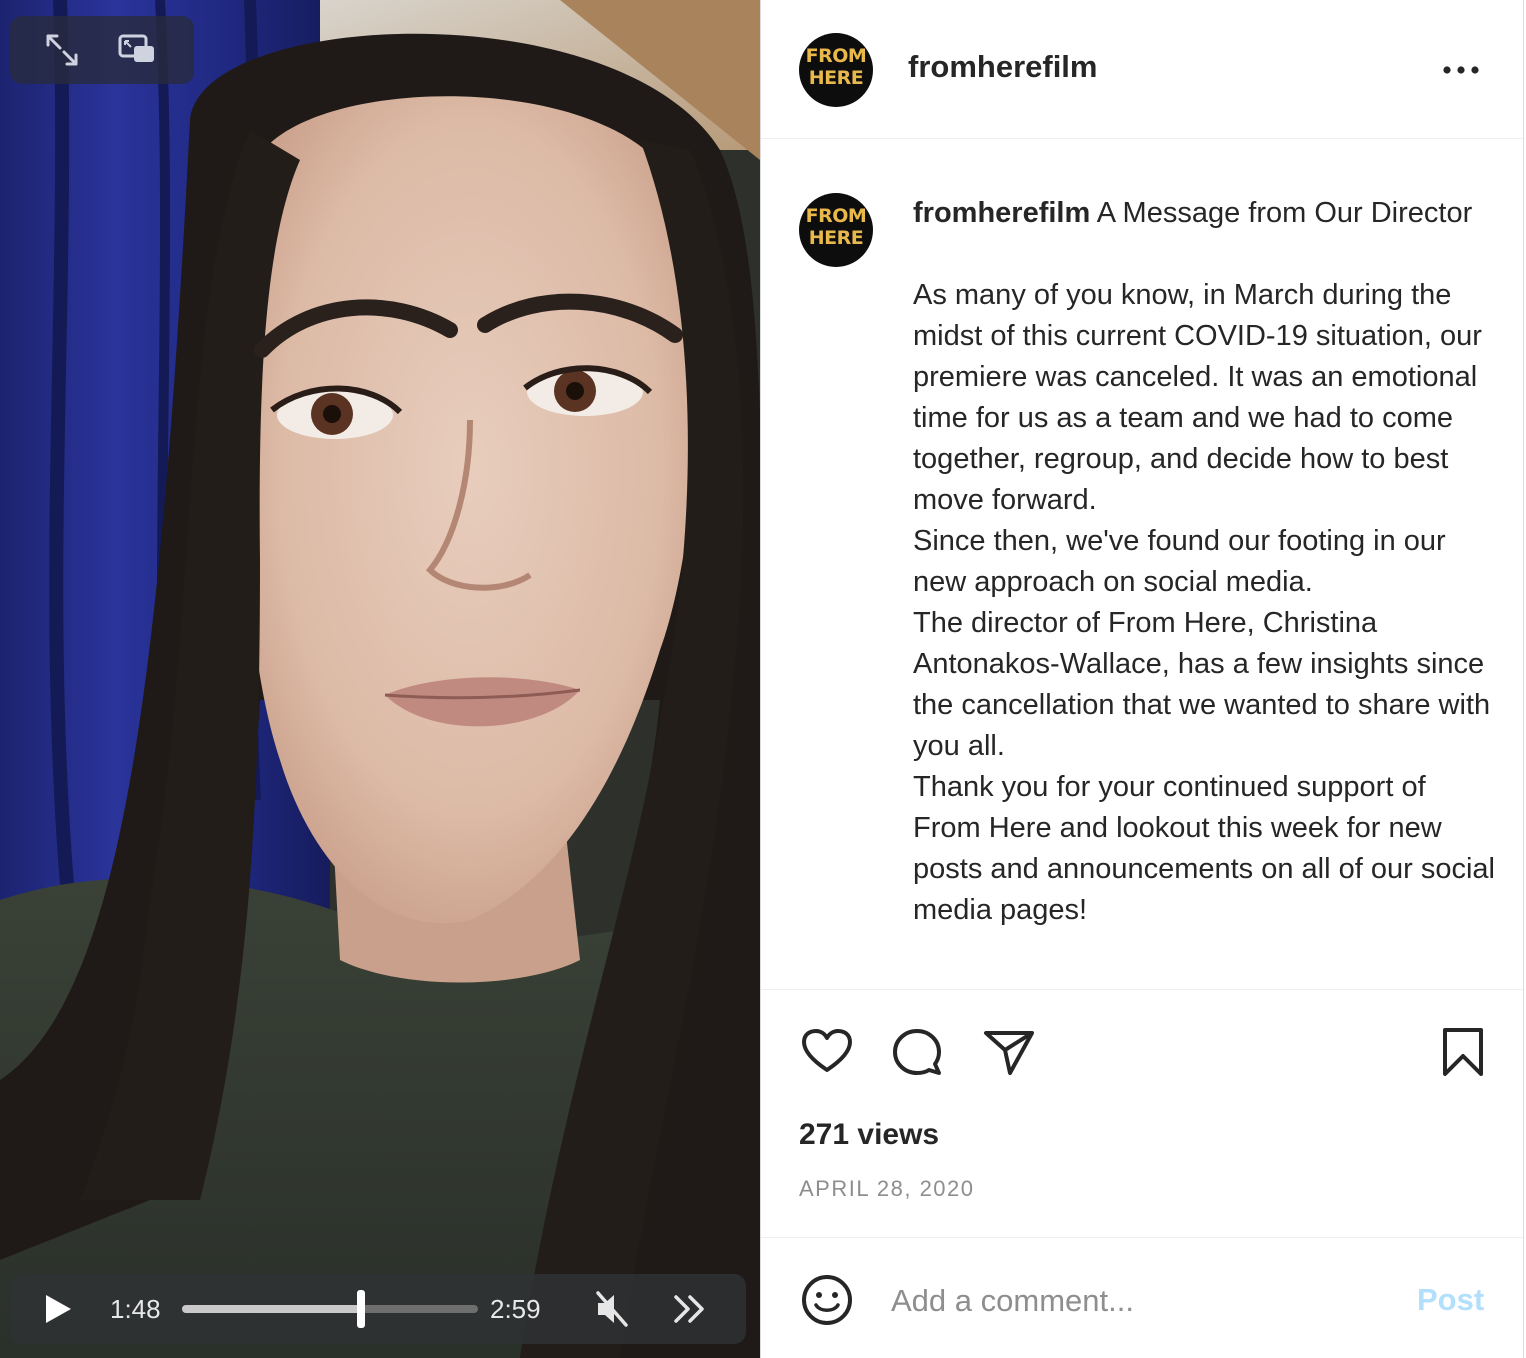 The width and height of the screenshot is (1526, 1358). What do you see at coordinates (1009, 1052) in the screenshot?
I see `share-icon` at bounding box center [1009, 1052].